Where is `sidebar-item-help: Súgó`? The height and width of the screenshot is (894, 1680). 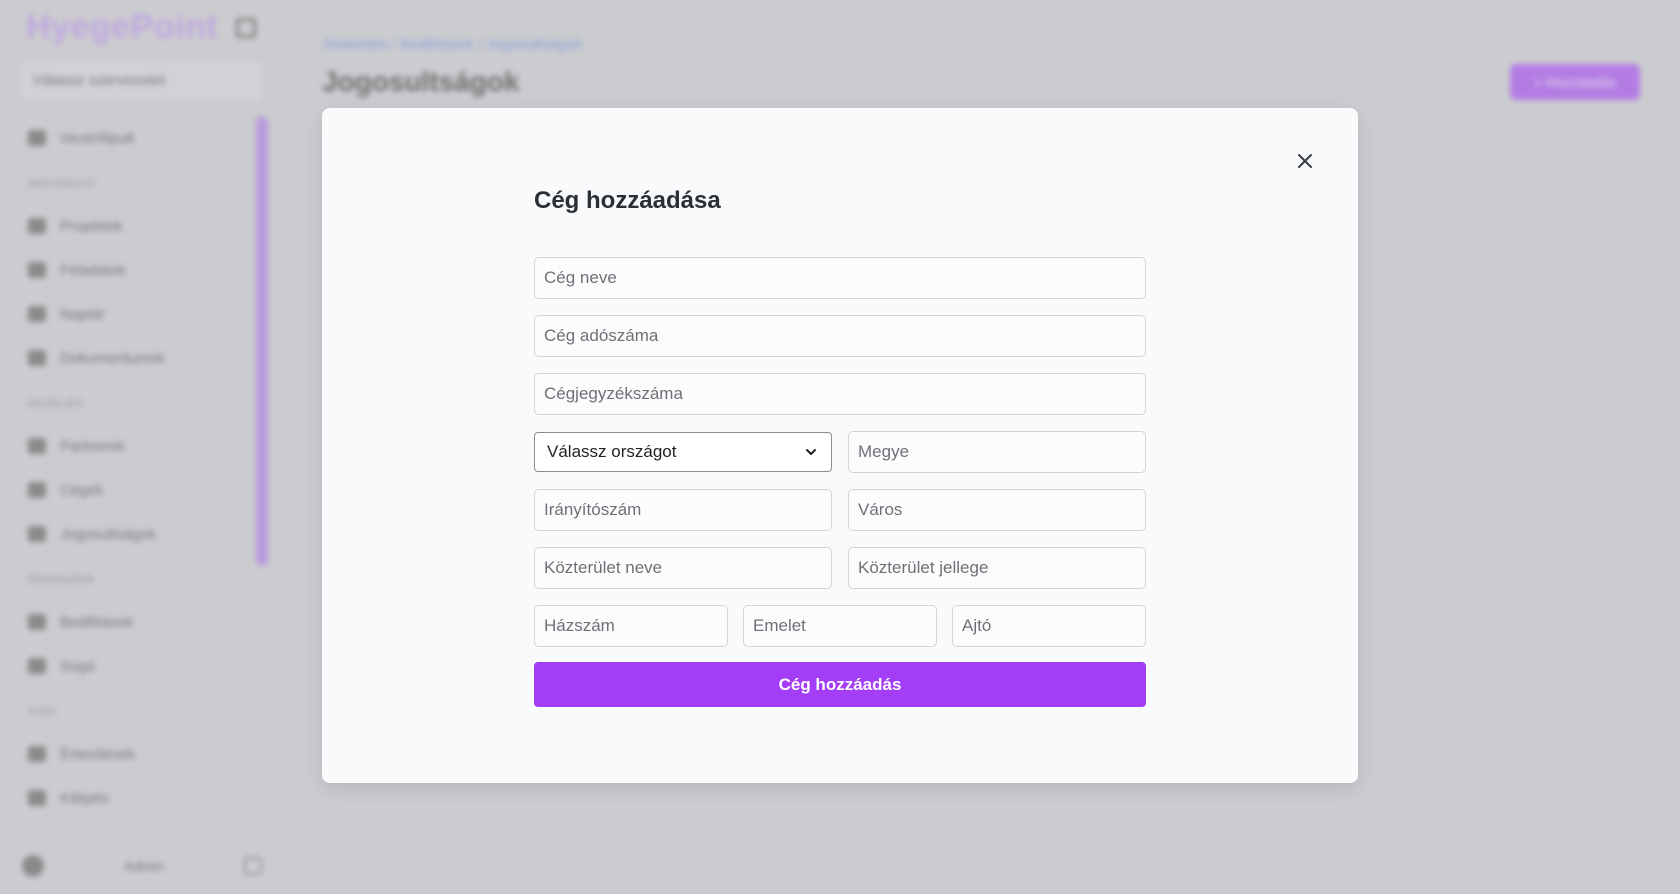
sidebar-item-help: Súgó is located at coordinates (61, 666).